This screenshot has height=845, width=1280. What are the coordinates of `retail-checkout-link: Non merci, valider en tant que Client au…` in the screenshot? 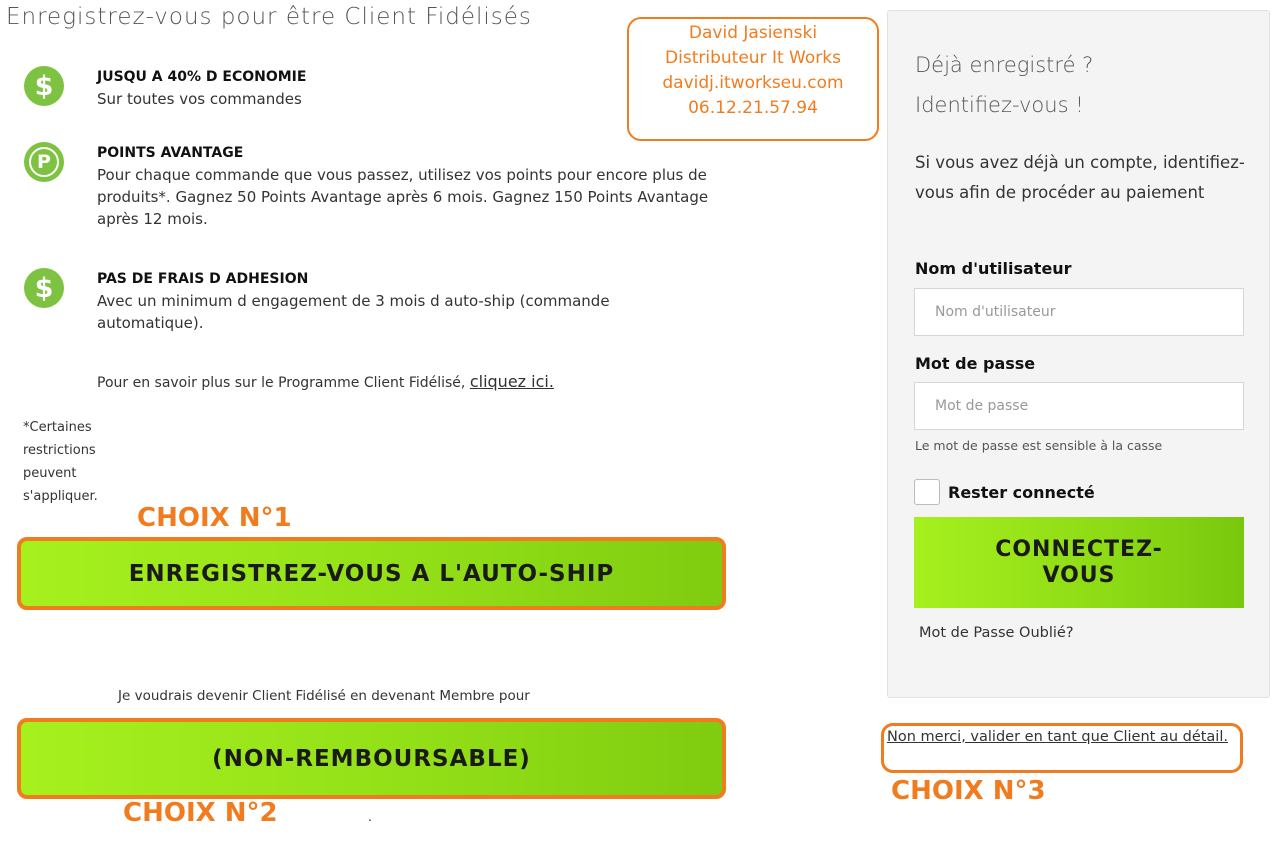 It's located at (1057, 737).